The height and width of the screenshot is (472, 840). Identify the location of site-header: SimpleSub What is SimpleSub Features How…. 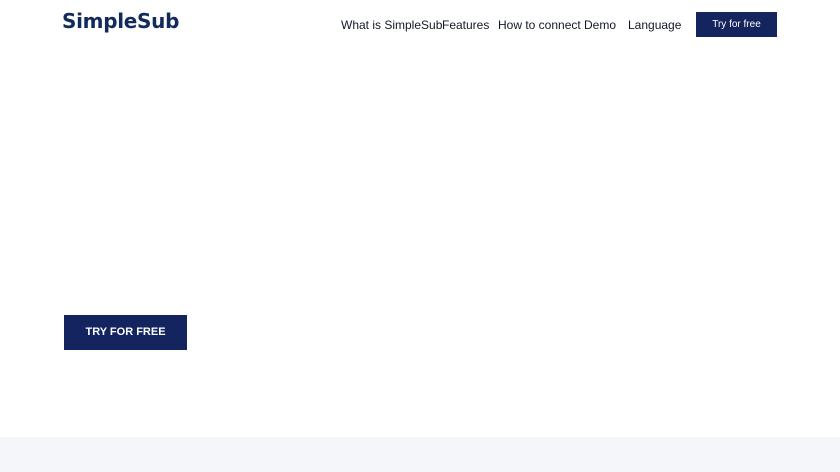
(420, 25).